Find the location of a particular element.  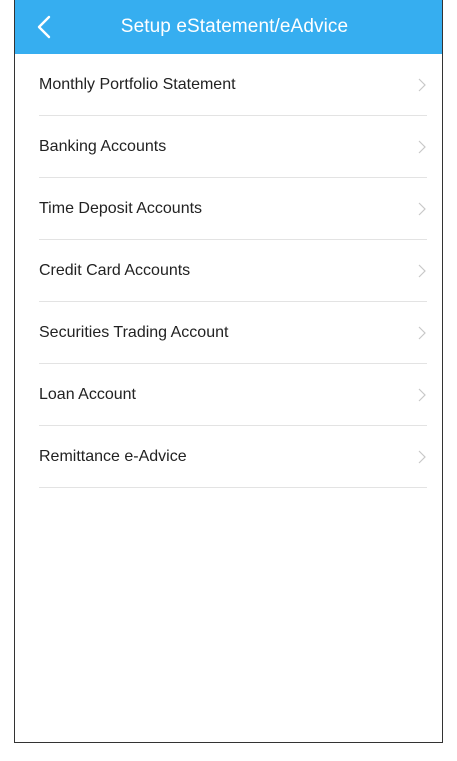

list-item-time-deposit-accounts: Time Deposit Accounts is located at coordinates (233, 209).